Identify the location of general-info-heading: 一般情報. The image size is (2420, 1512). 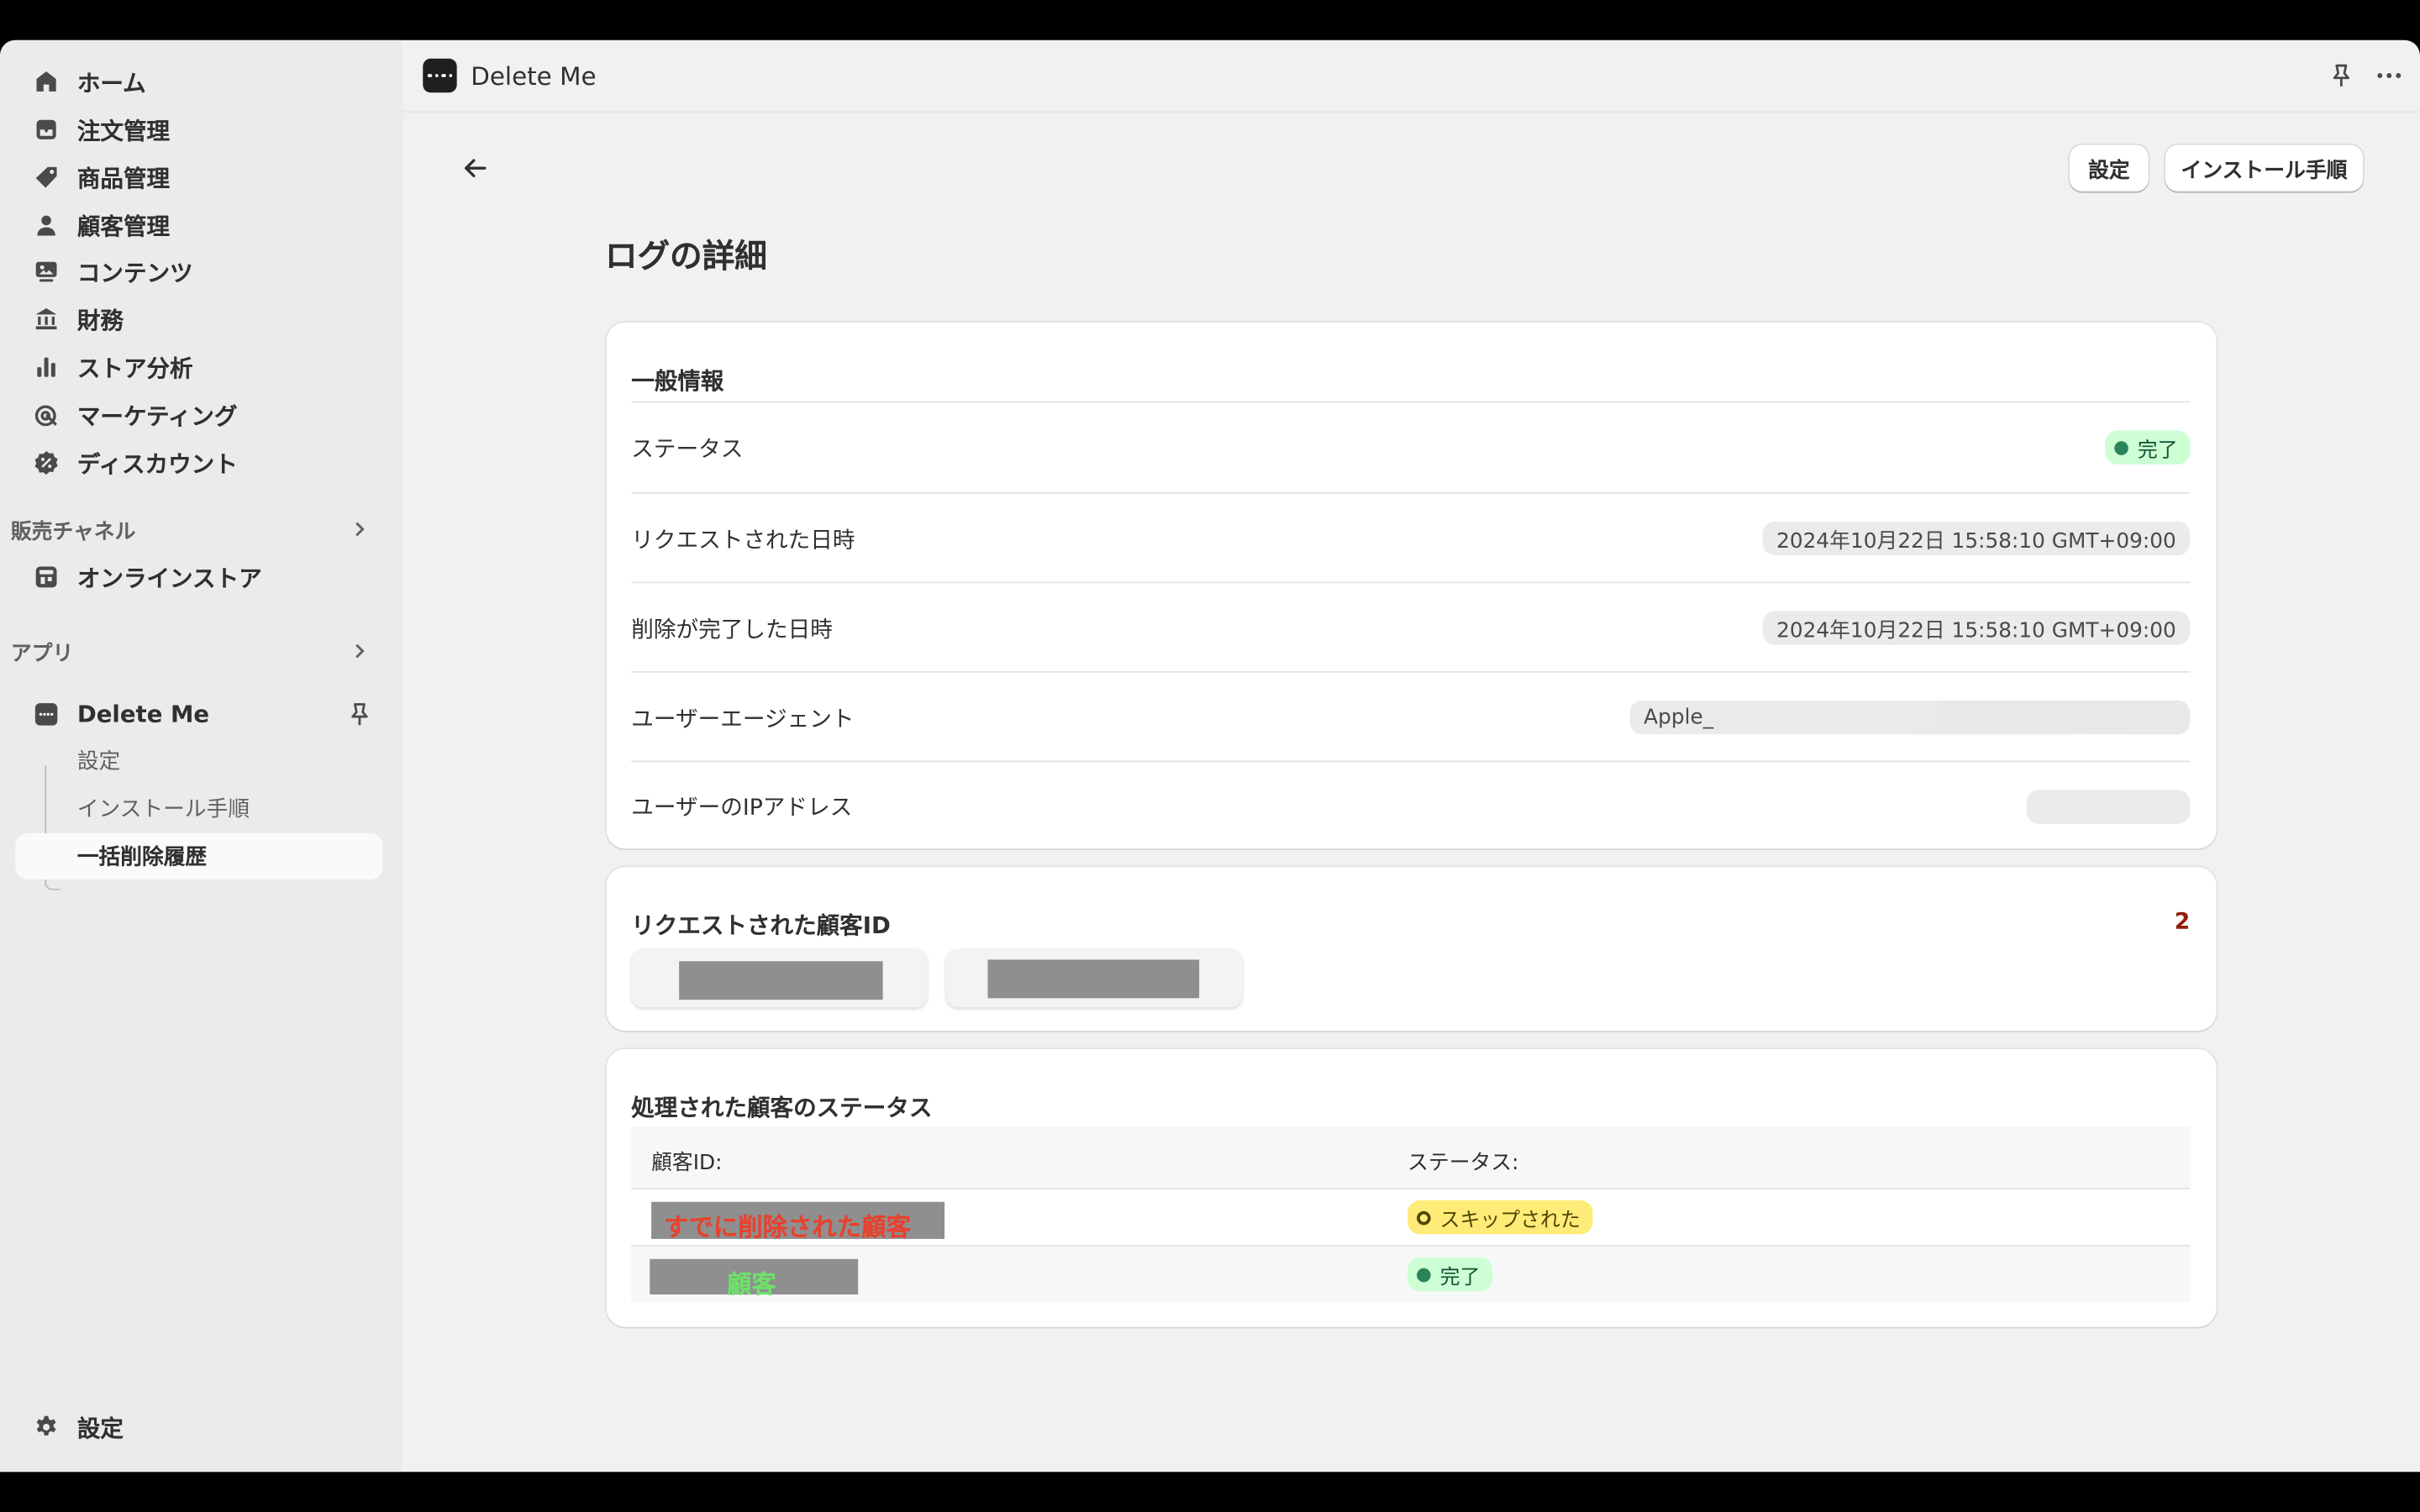
(677, 381).